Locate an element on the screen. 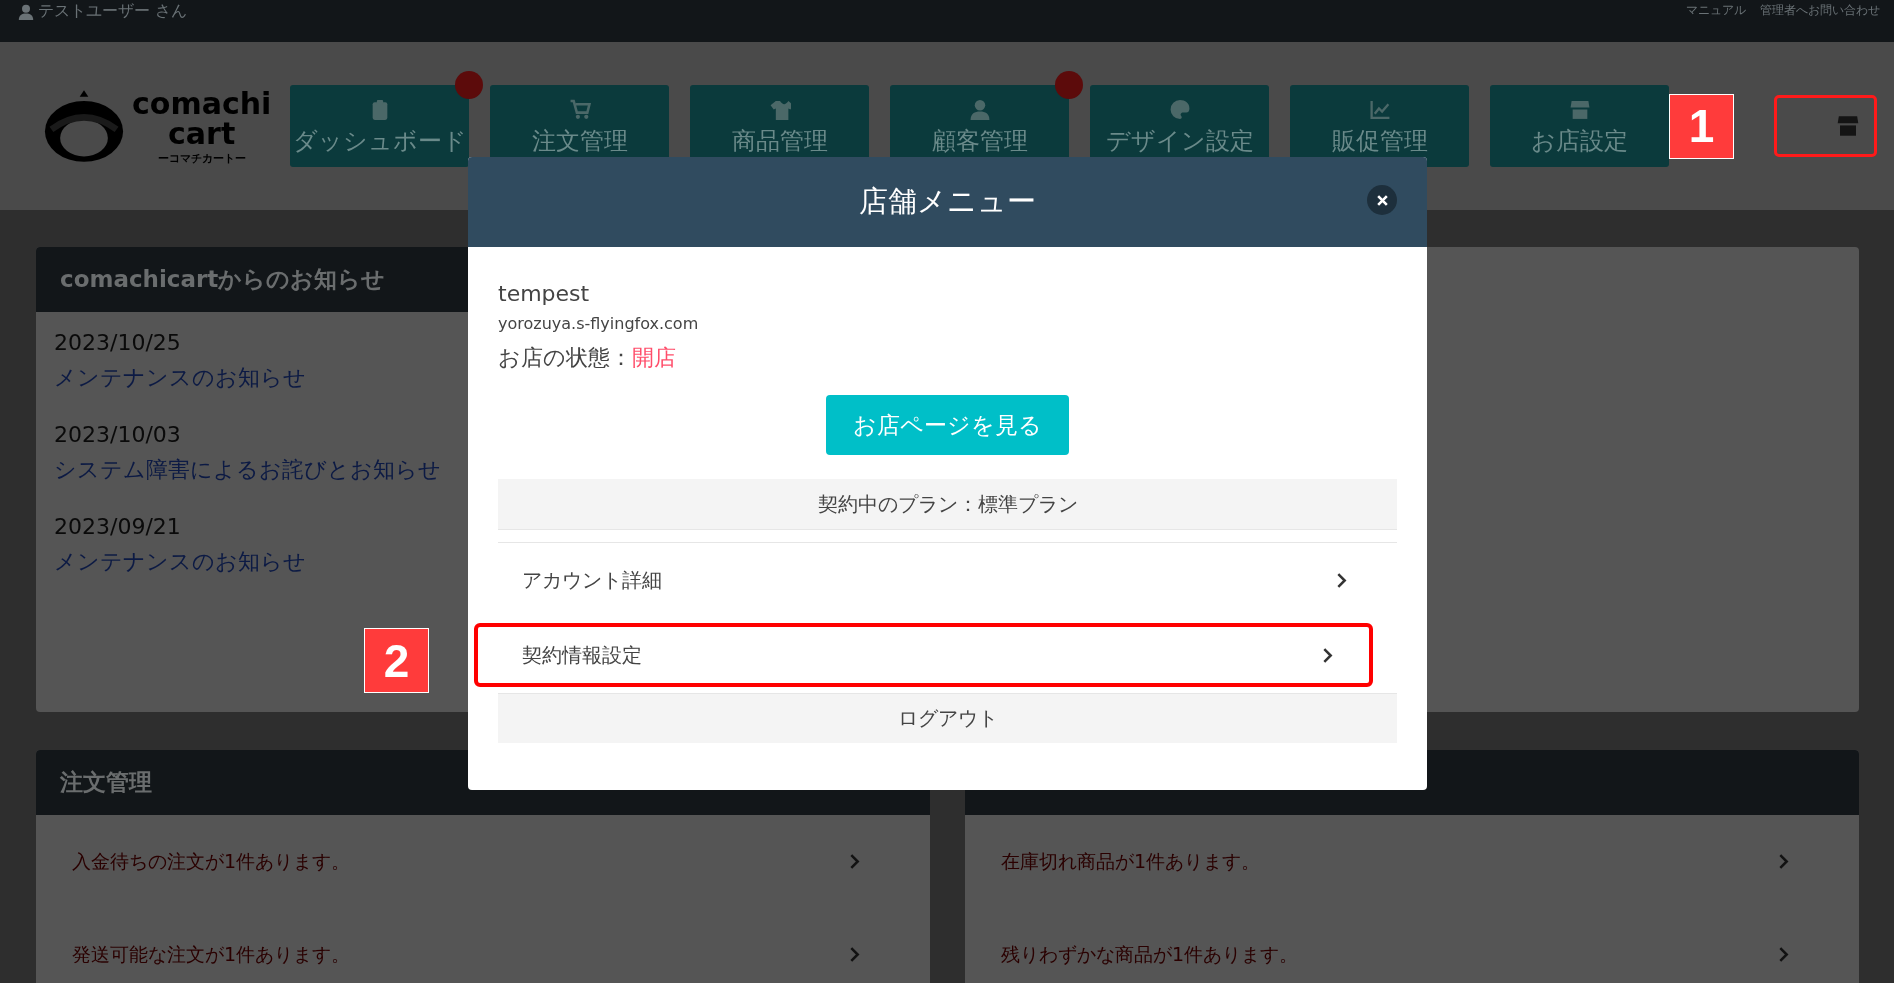 The image size is (1894, 983). dialog-title: 店舗メニュー is located at coordinates (947, 201).